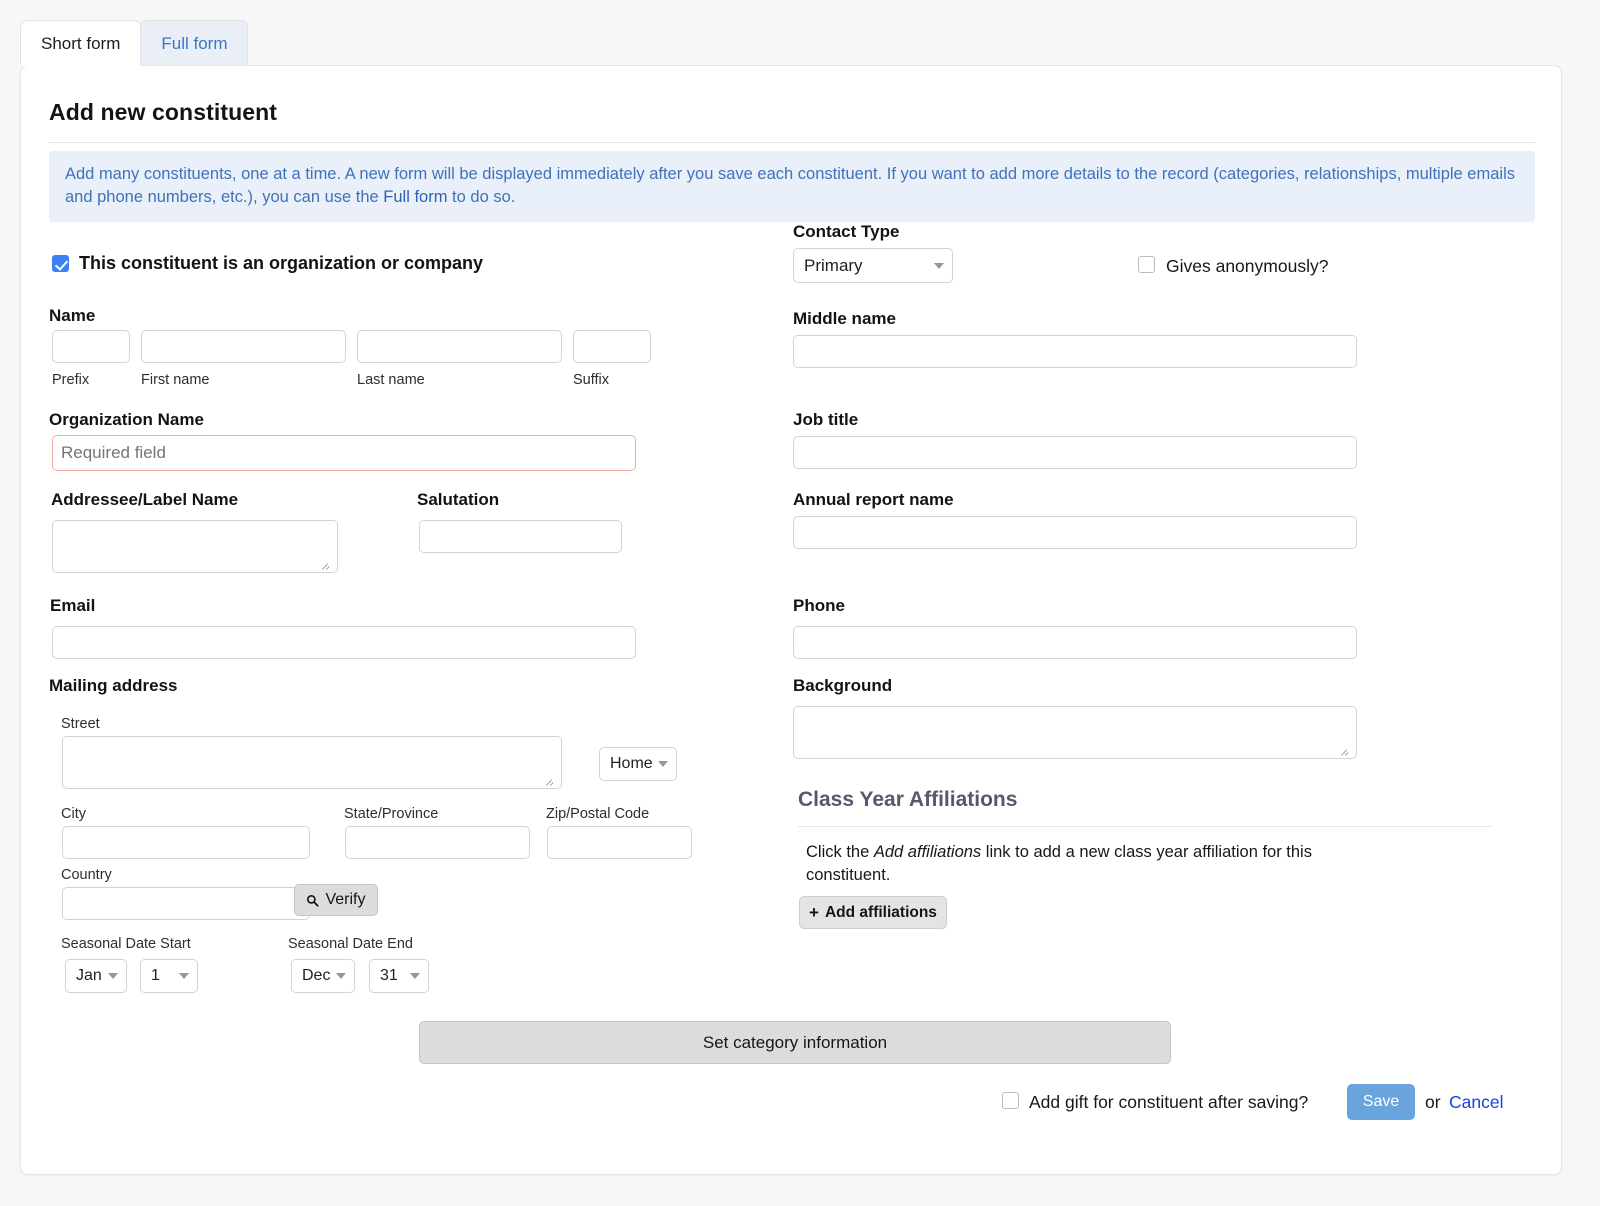 This screenshot has height=1206, width=1600. What do you see at coordinates (598, 814) in the screenshot?
I see `zip-label: Zip/Postal Code` at bounding box center [598, 814].